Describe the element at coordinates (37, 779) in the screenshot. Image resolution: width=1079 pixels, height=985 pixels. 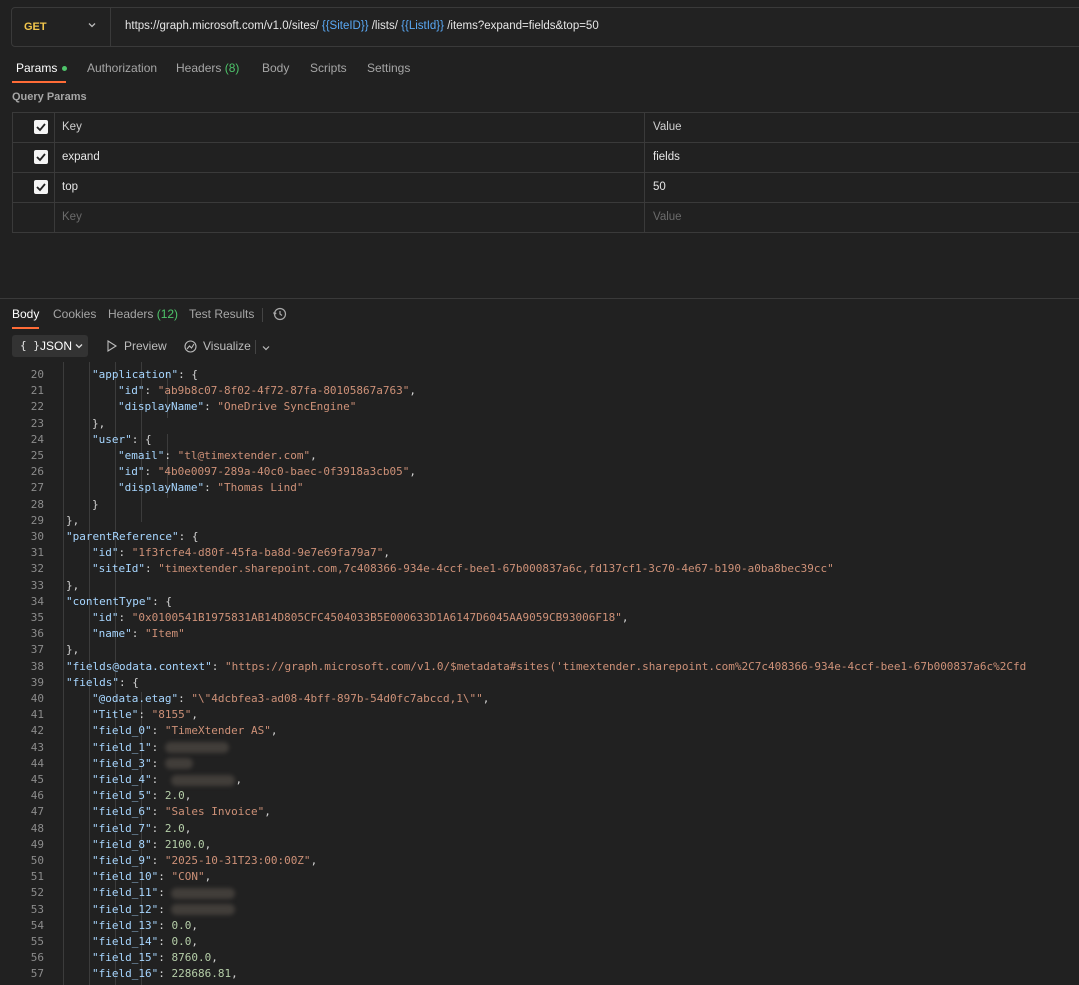
I see `line-number: 45` at that location.